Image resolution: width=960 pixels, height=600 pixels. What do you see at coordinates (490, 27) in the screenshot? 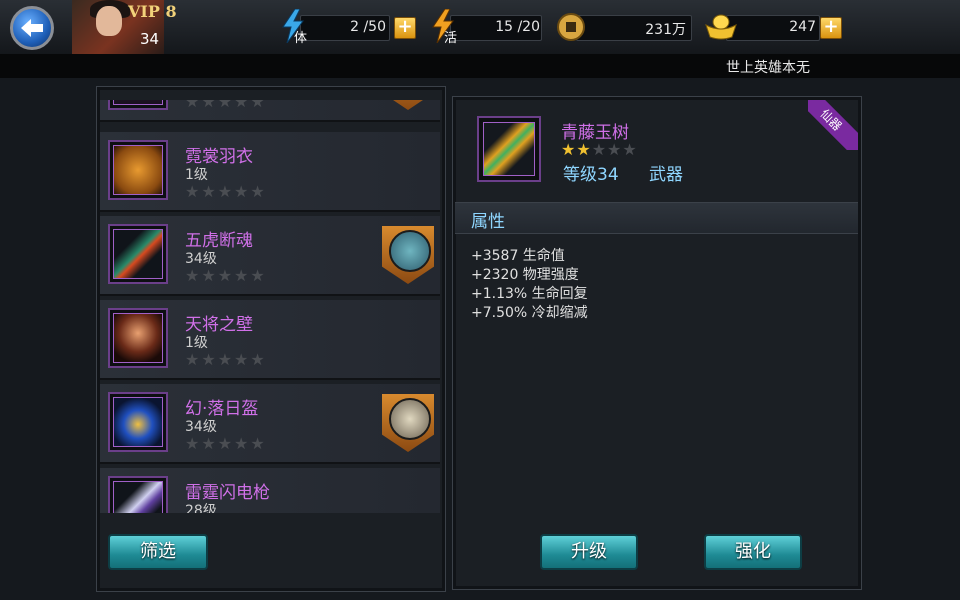
I see `energy-resource: 活 15 /20` at bounding box center [490, 27].